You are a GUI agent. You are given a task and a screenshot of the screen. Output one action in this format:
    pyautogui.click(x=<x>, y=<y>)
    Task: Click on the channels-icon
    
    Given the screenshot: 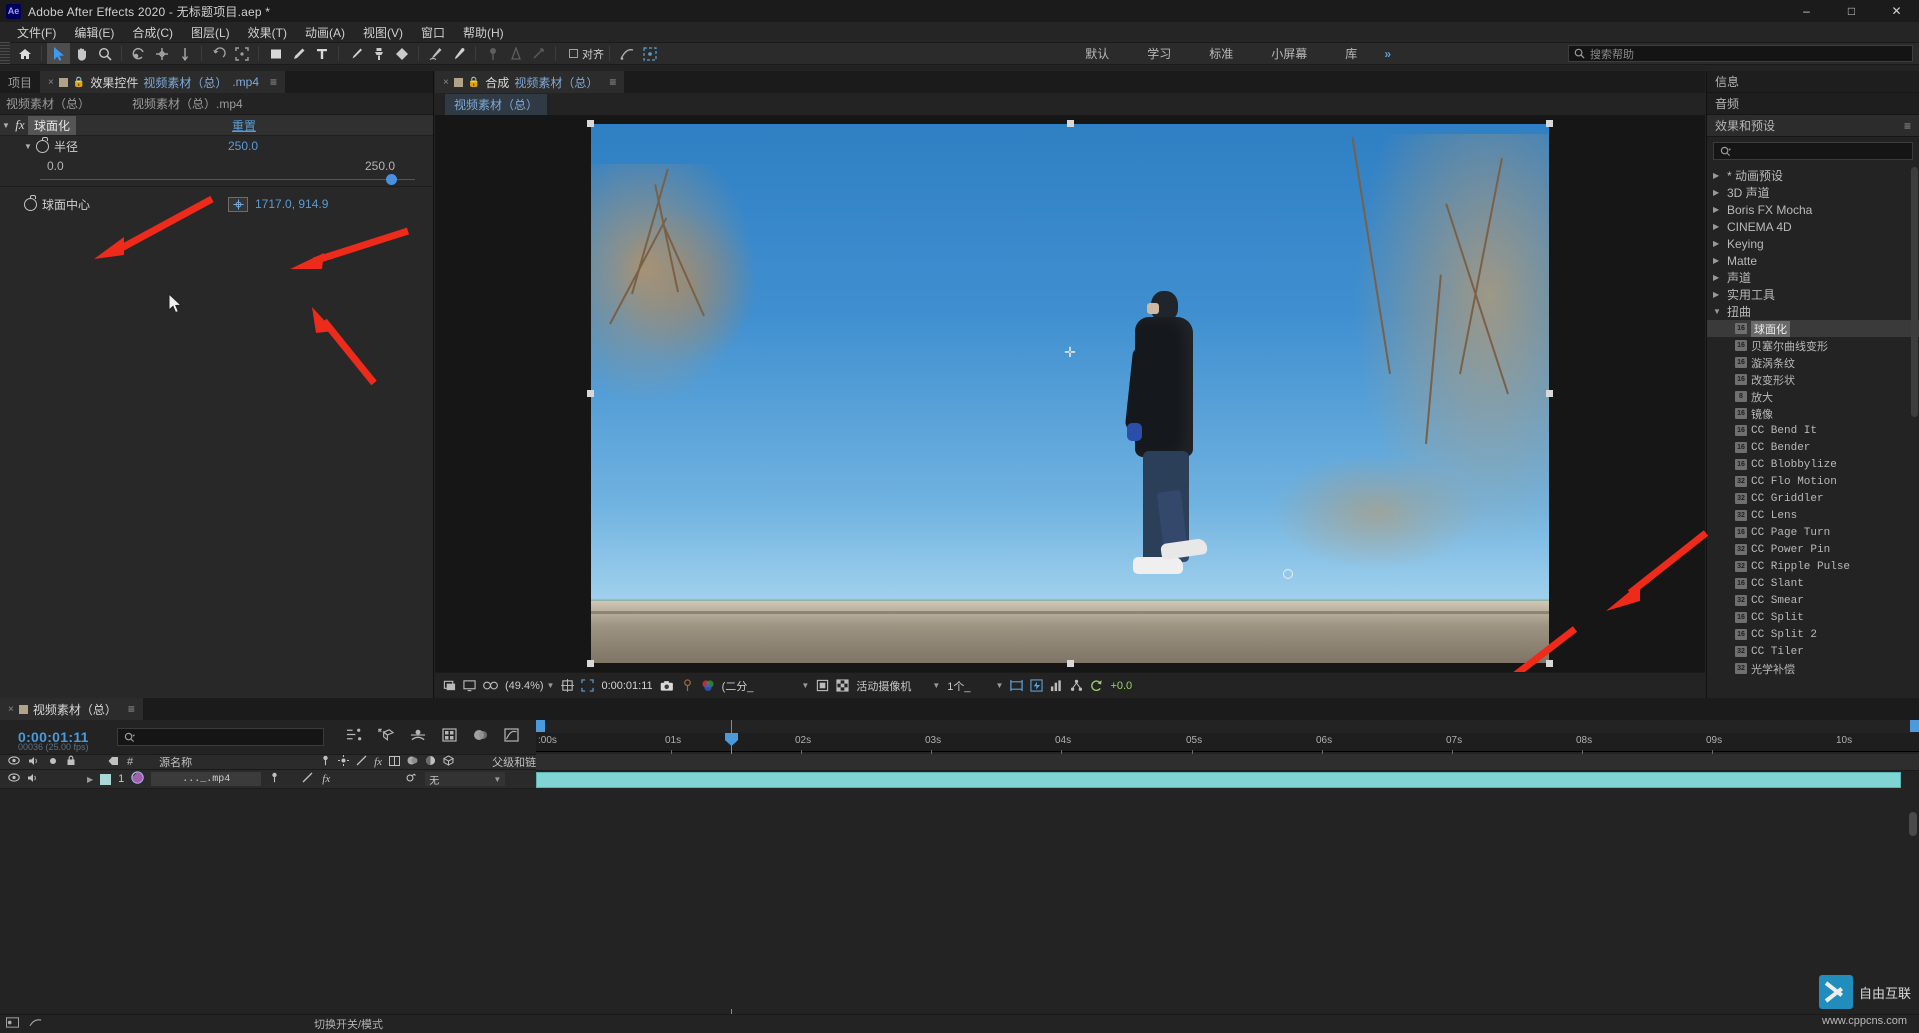 What is the action you would take?
    pyautogui.click(x=708, y=685)
    